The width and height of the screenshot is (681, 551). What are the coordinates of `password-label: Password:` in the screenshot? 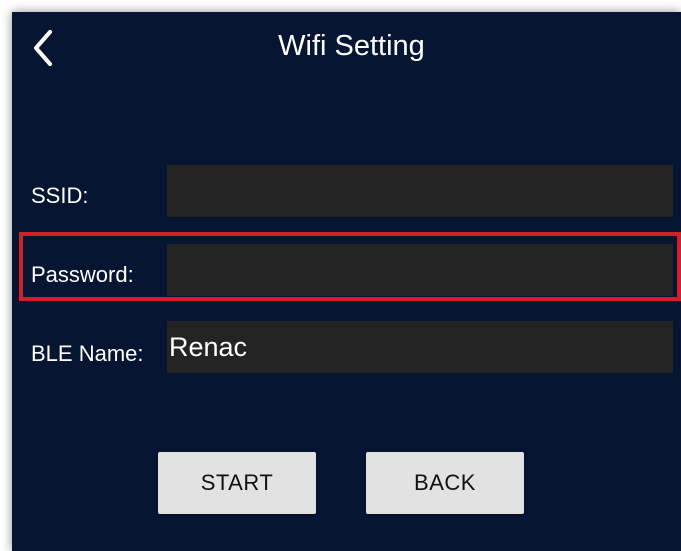 It's located at (82, 274).